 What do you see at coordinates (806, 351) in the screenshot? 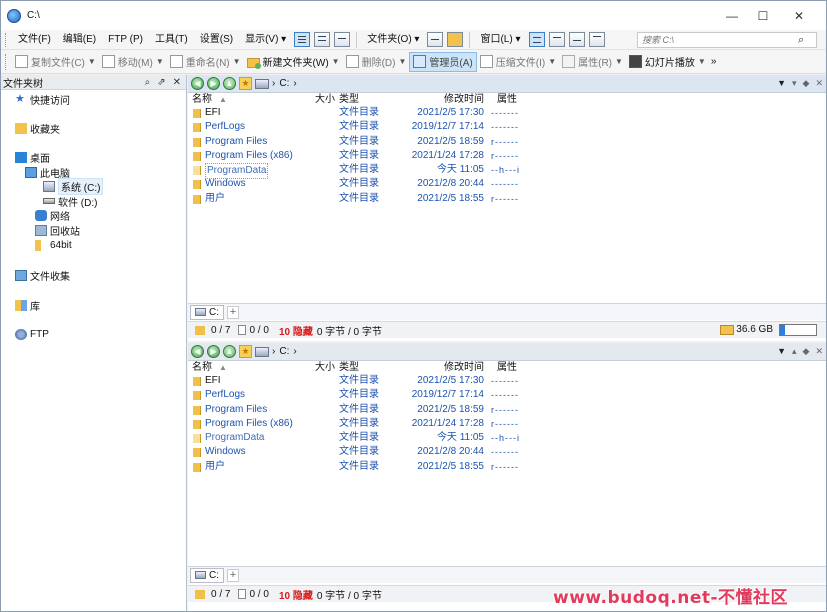
I see `pane-maximize-icon: ◆` at bounding box center [806, 351].